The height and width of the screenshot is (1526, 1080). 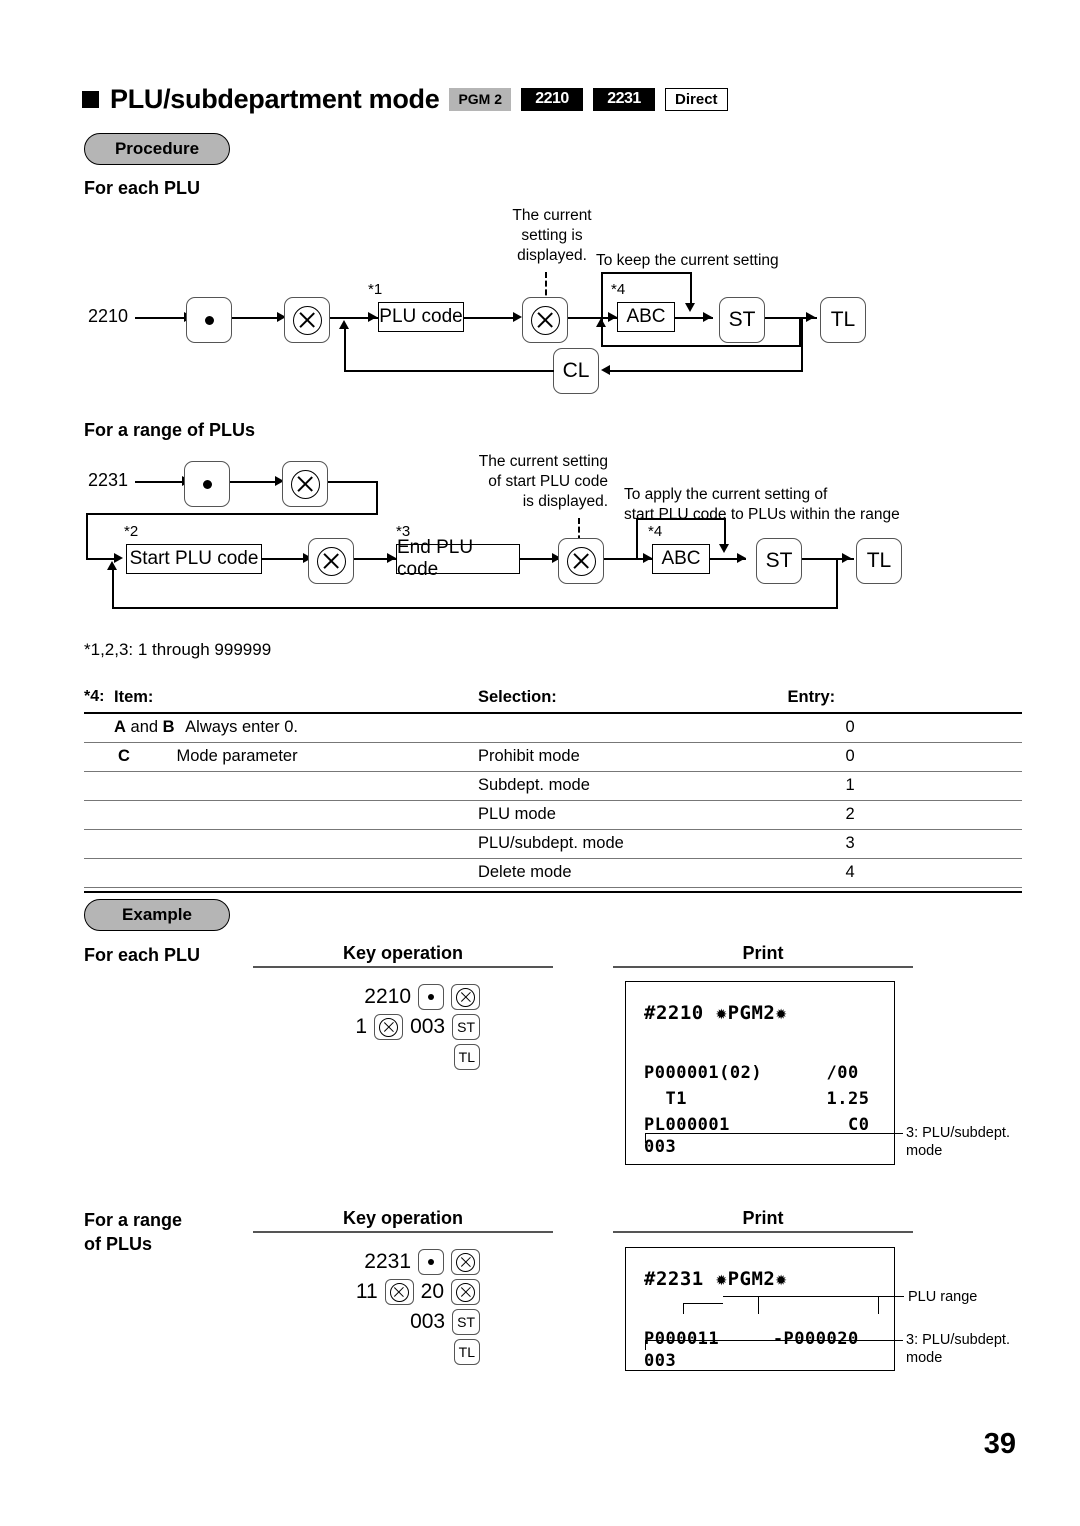 I want to click on key-sequence-line2: 1 003 ST, so click(x=390, y=1027).